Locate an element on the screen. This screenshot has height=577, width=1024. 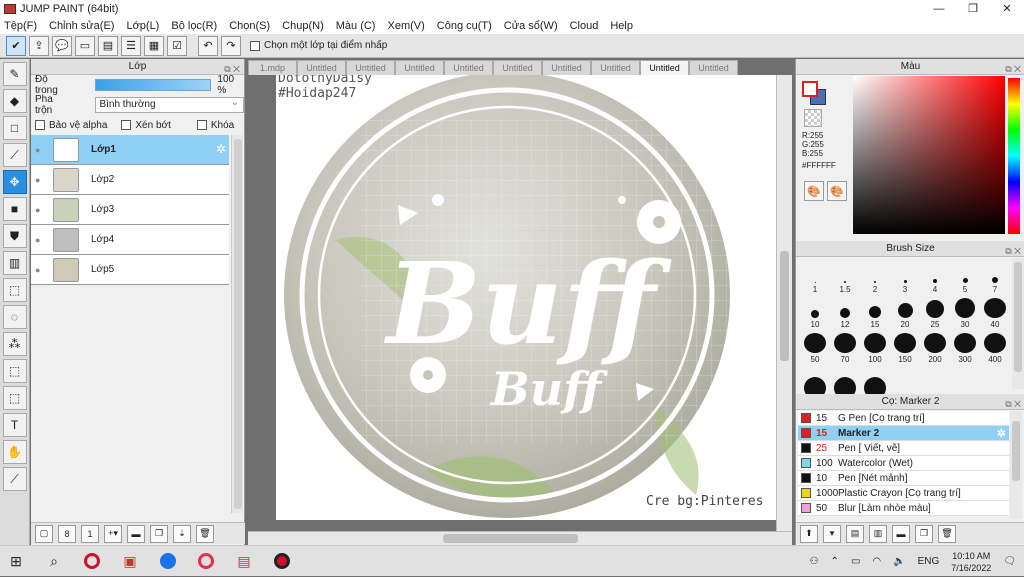
protect-alpha-checkbox is located at coordinates (40, 125).